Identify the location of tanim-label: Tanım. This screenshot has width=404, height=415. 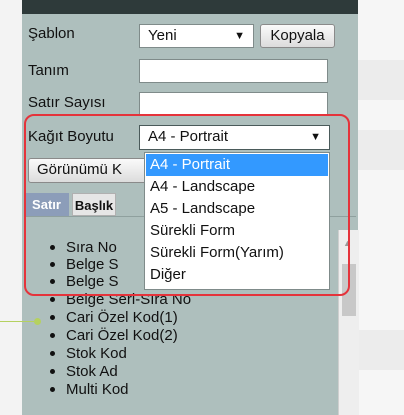
(48, 70).